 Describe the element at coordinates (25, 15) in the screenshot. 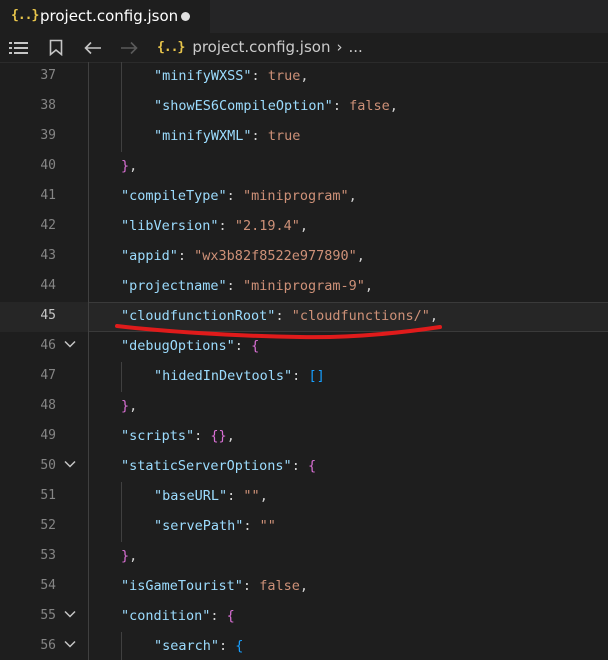

I see `json-file-icon: {..}` at that location.